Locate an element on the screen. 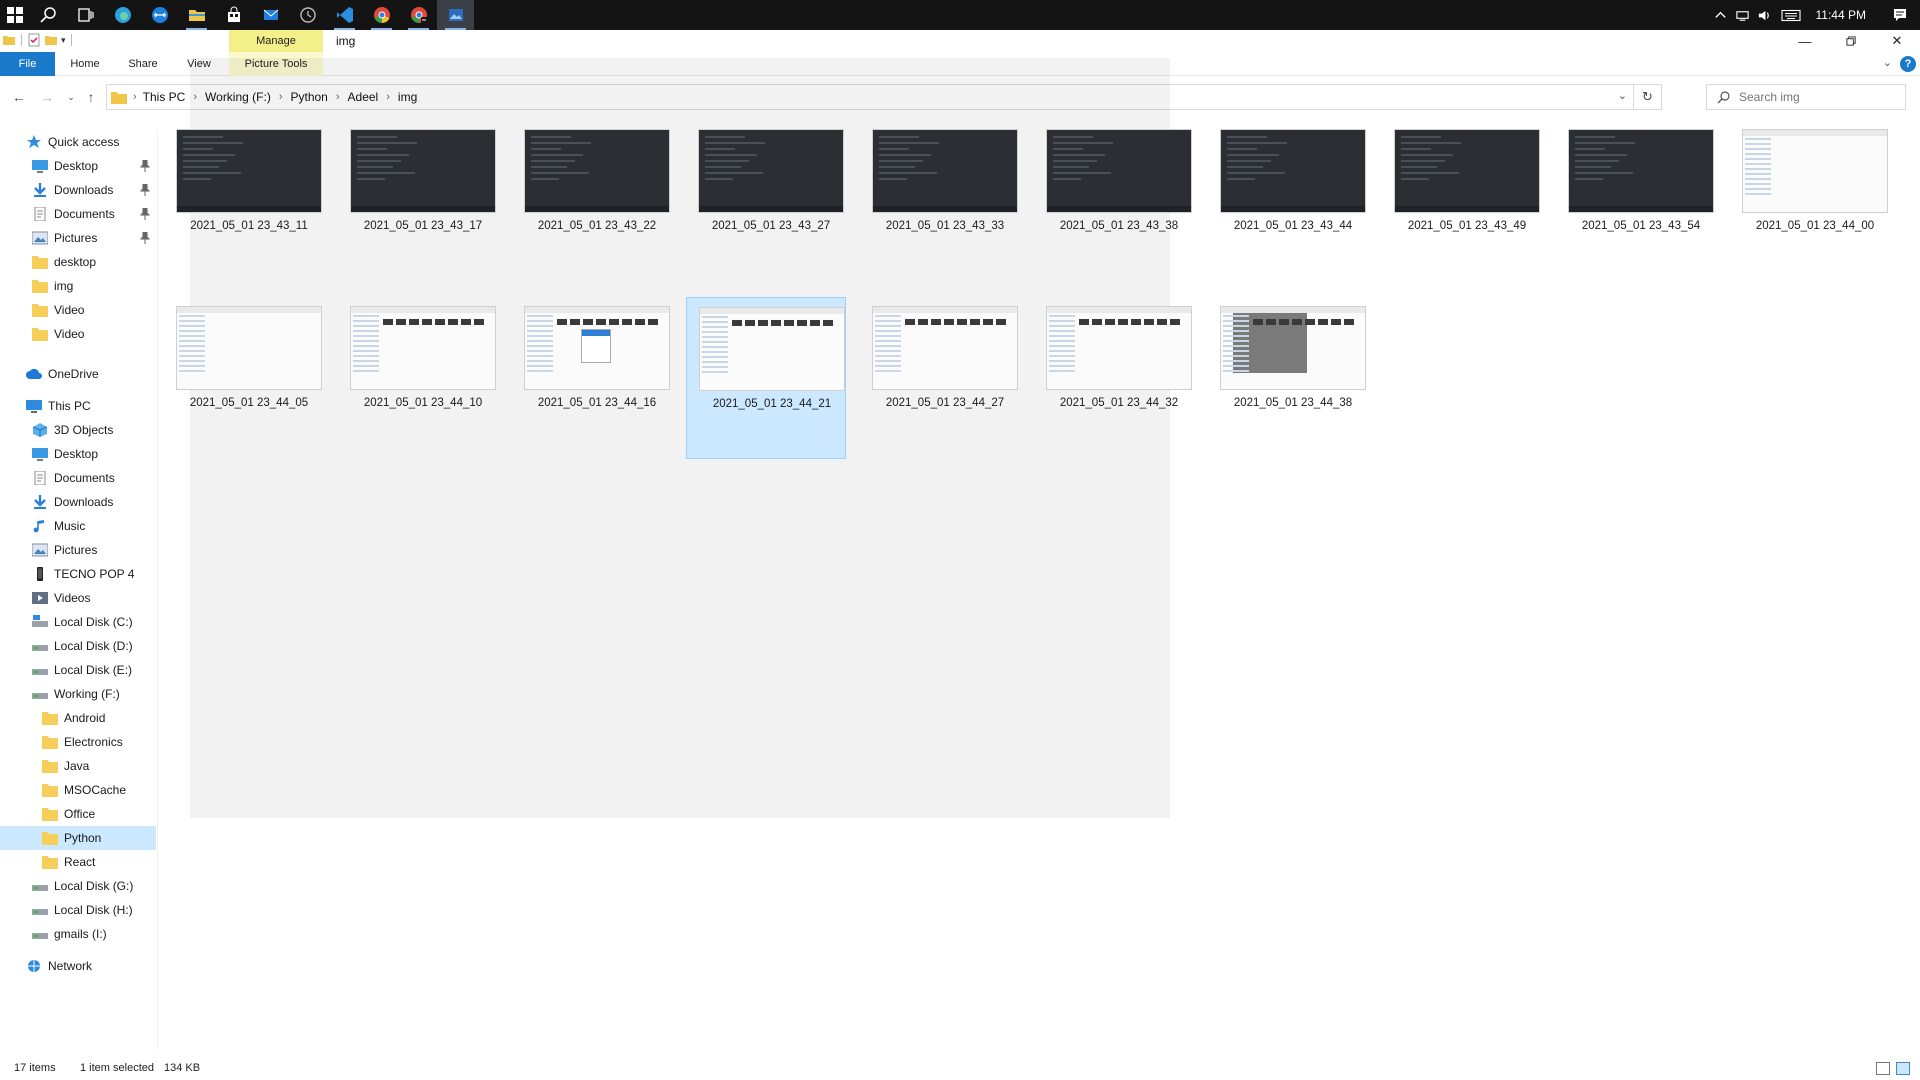 The height and width of the screenshot is (1080, 1920). tab-home: Home is located at coordinates (85, 64).